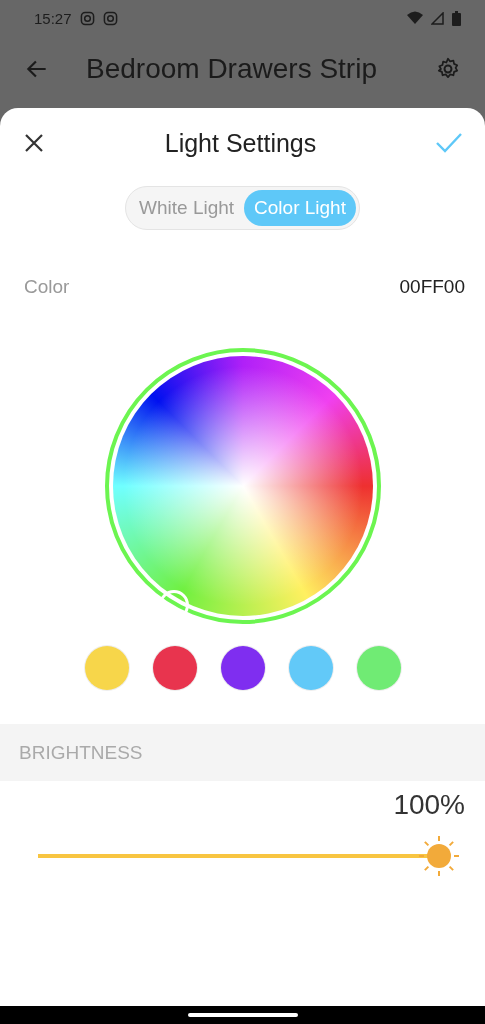 Image resolution: width=485 pixels, height=1024 pixels. I want to click on brightness-heading: BRIGHTNESS, so click(81, 752).